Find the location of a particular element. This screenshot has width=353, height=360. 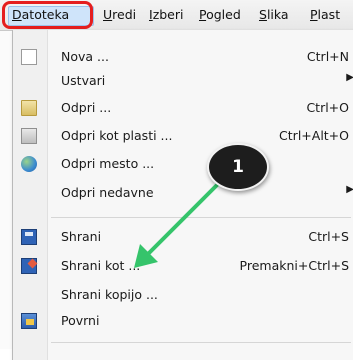

save-as-icon is located at coordinates (29, 266).